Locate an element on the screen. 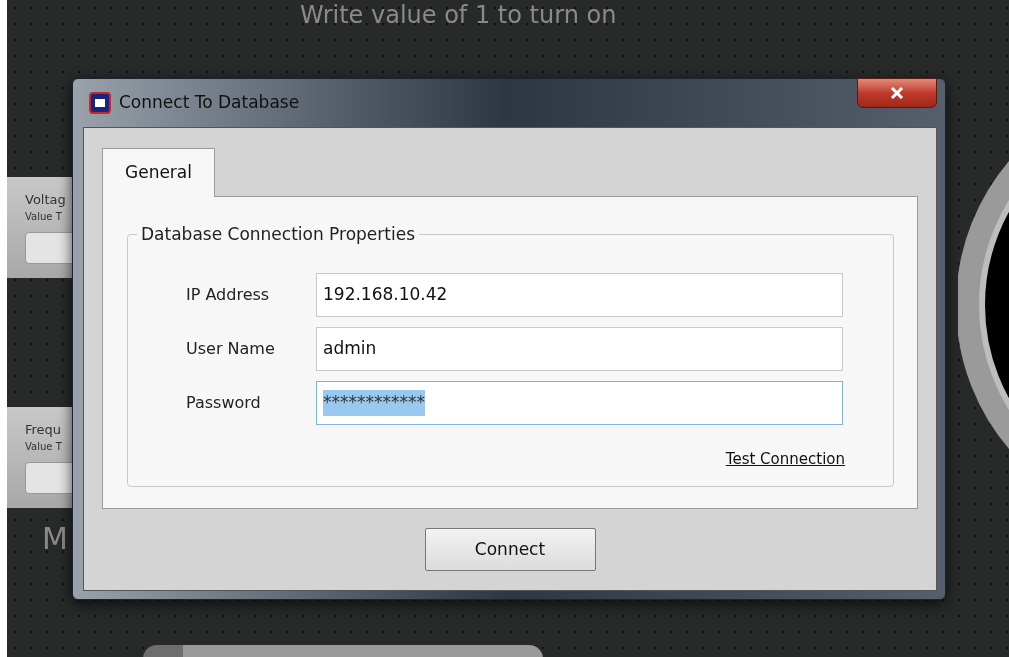  connect-button: Connect is located at coordinates (510, 549).